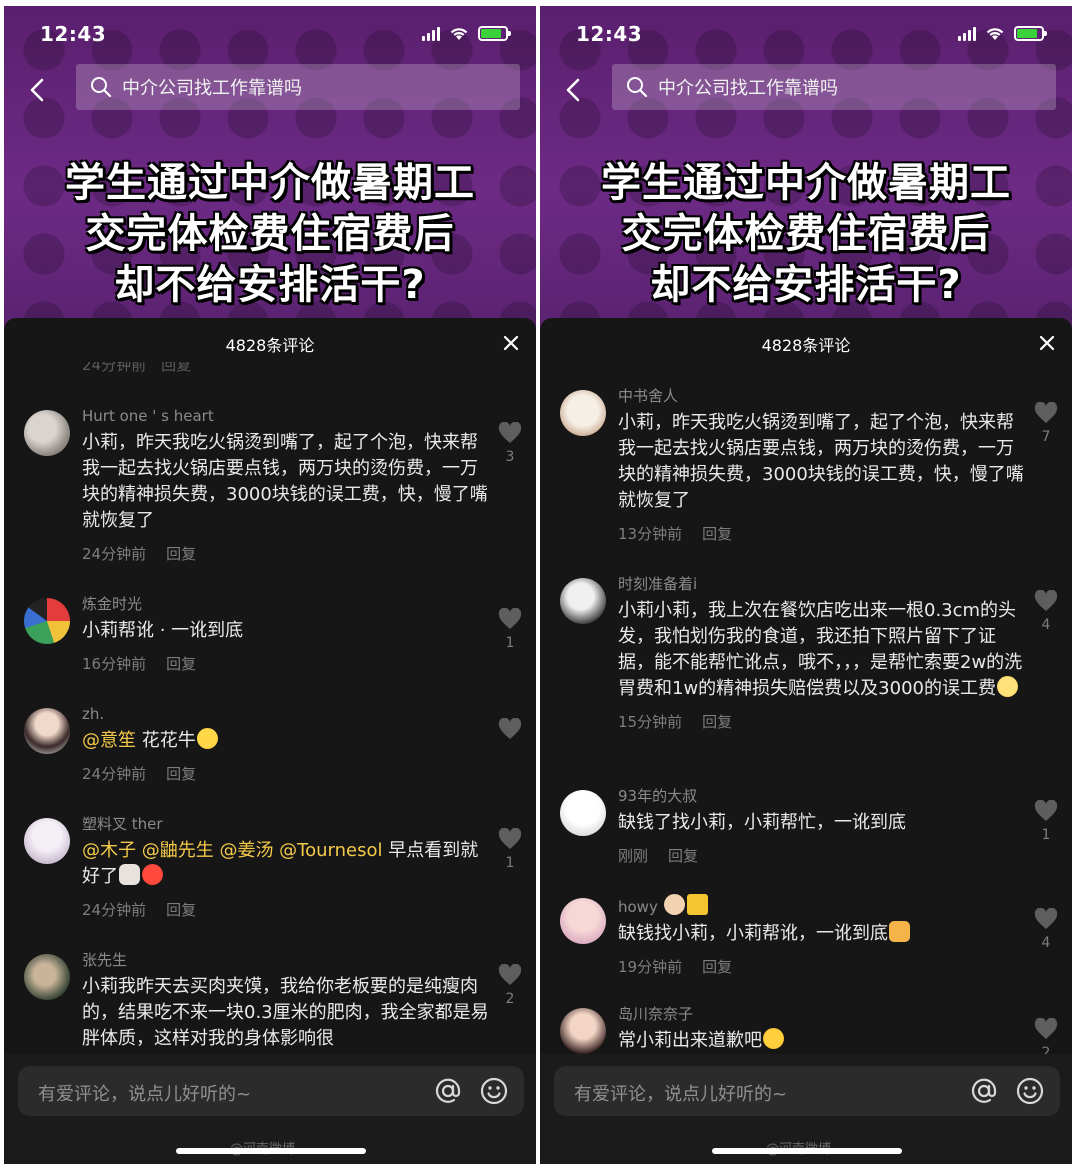 The height and width of the screenshot is (1169, 1080). What do you see at coordinates (1046, 424) in the screenshot?
I see `like-button: 7` at bounding box center [1046, 424].